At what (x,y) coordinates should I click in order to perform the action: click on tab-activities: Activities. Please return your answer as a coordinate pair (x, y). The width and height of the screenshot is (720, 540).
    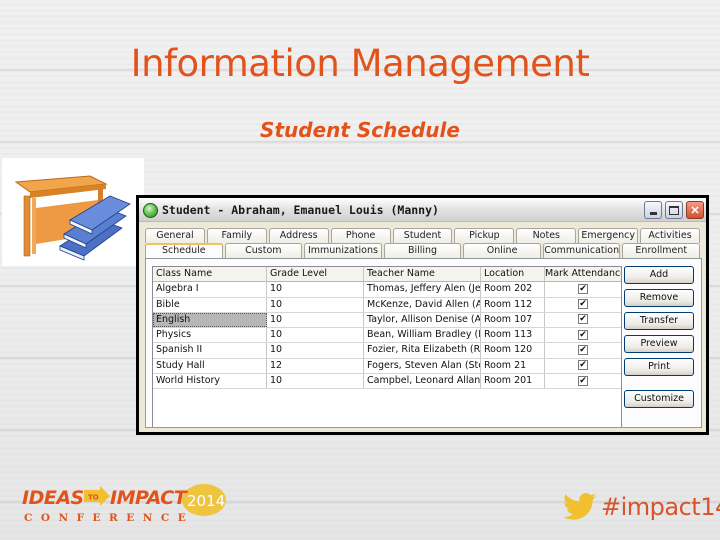
    Looking at the image, I should click on (670, 235).